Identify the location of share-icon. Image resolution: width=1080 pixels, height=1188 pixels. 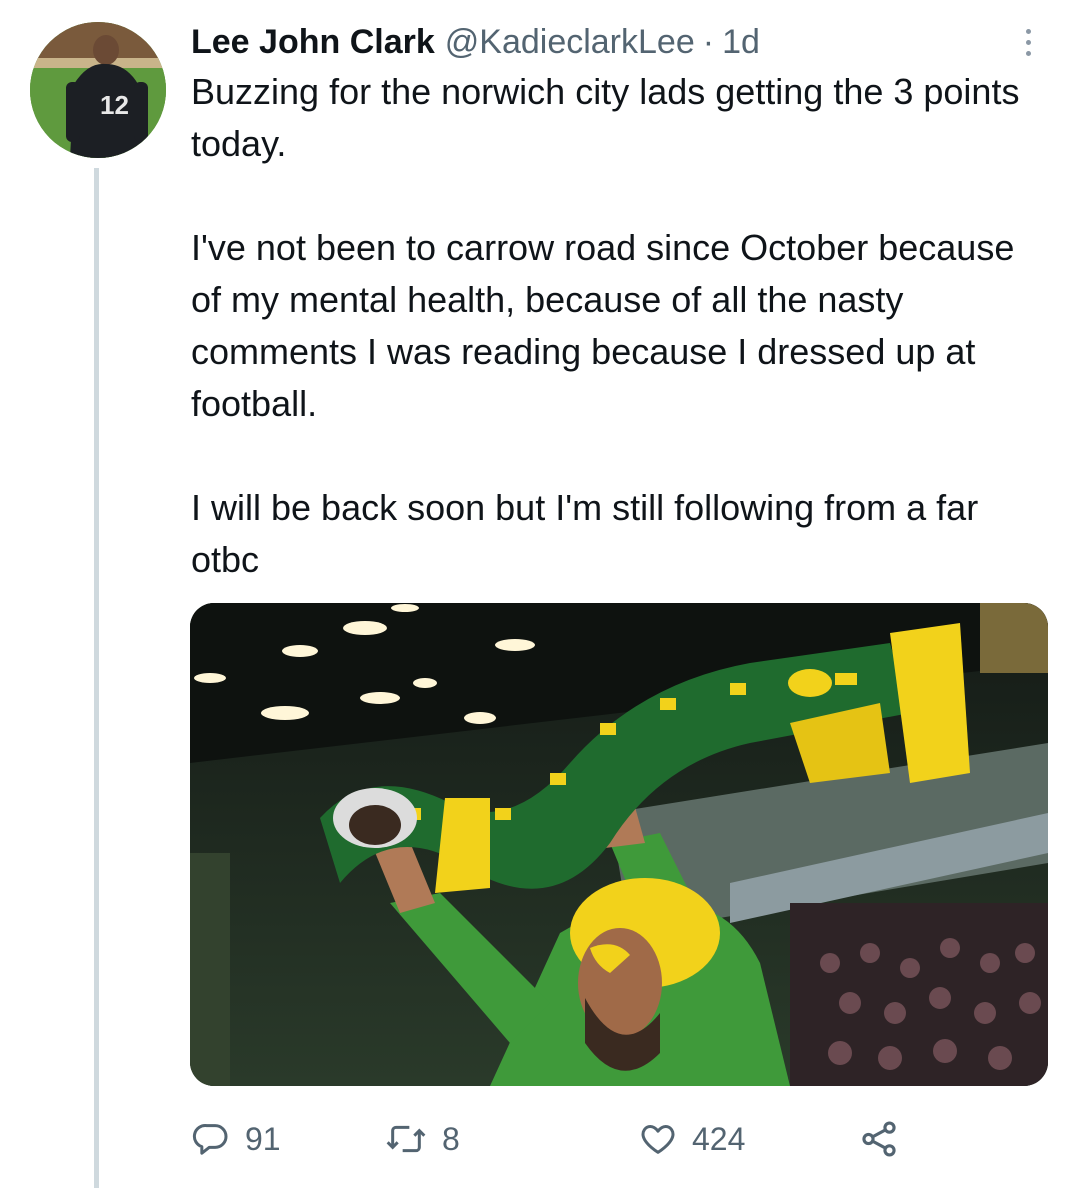
(879, 1139).